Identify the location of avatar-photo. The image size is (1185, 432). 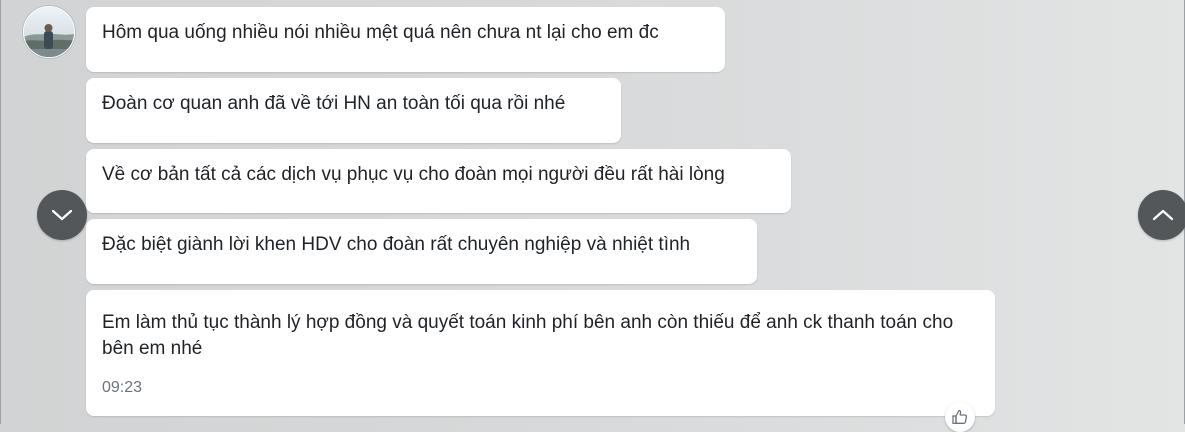
(49, 32).